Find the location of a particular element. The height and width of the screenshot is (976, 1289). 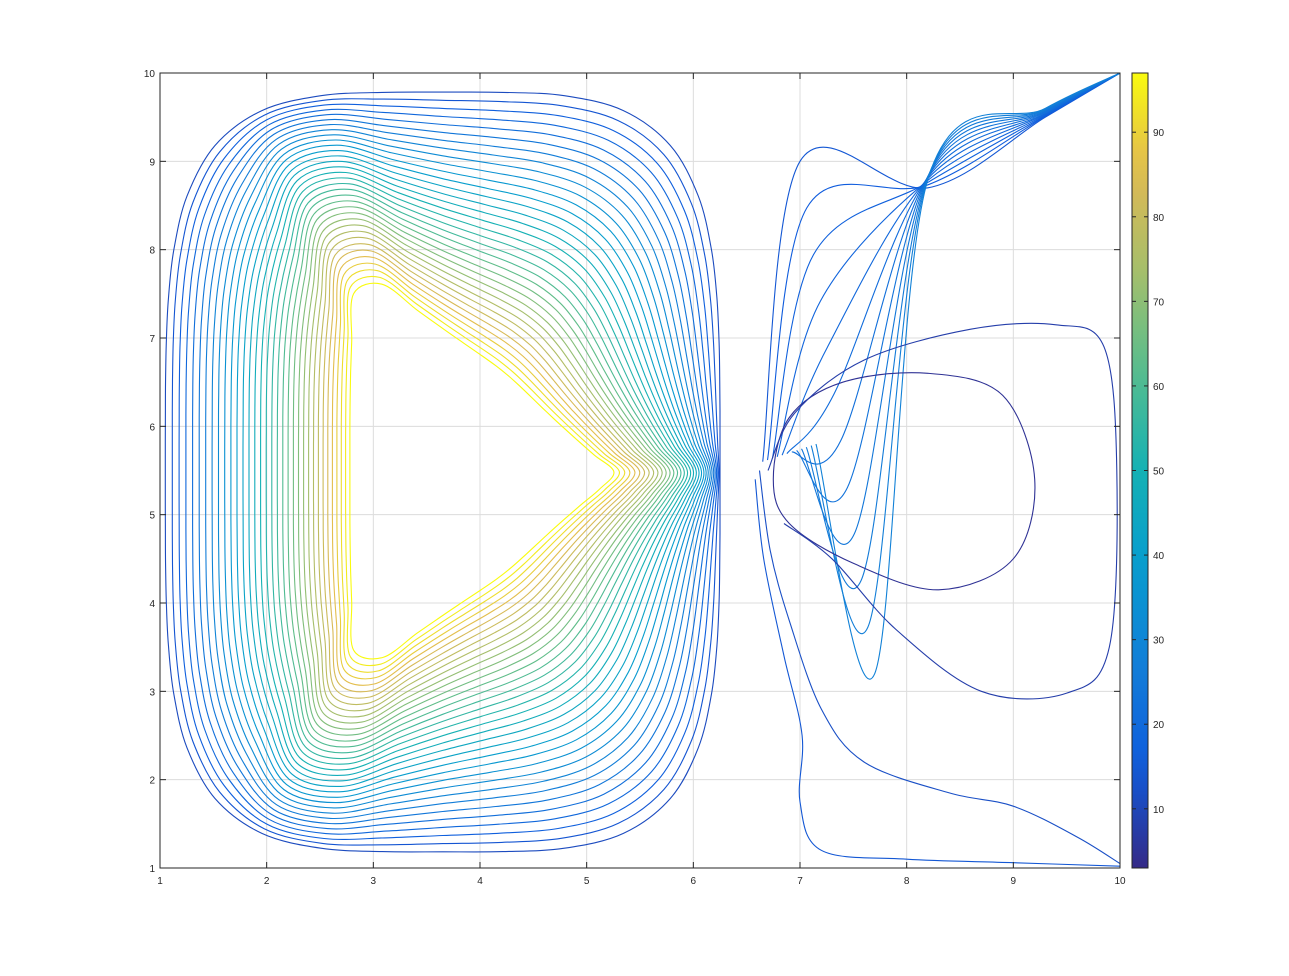

colorbar-tick-label: 40 is located at coordinates (1159, 556).